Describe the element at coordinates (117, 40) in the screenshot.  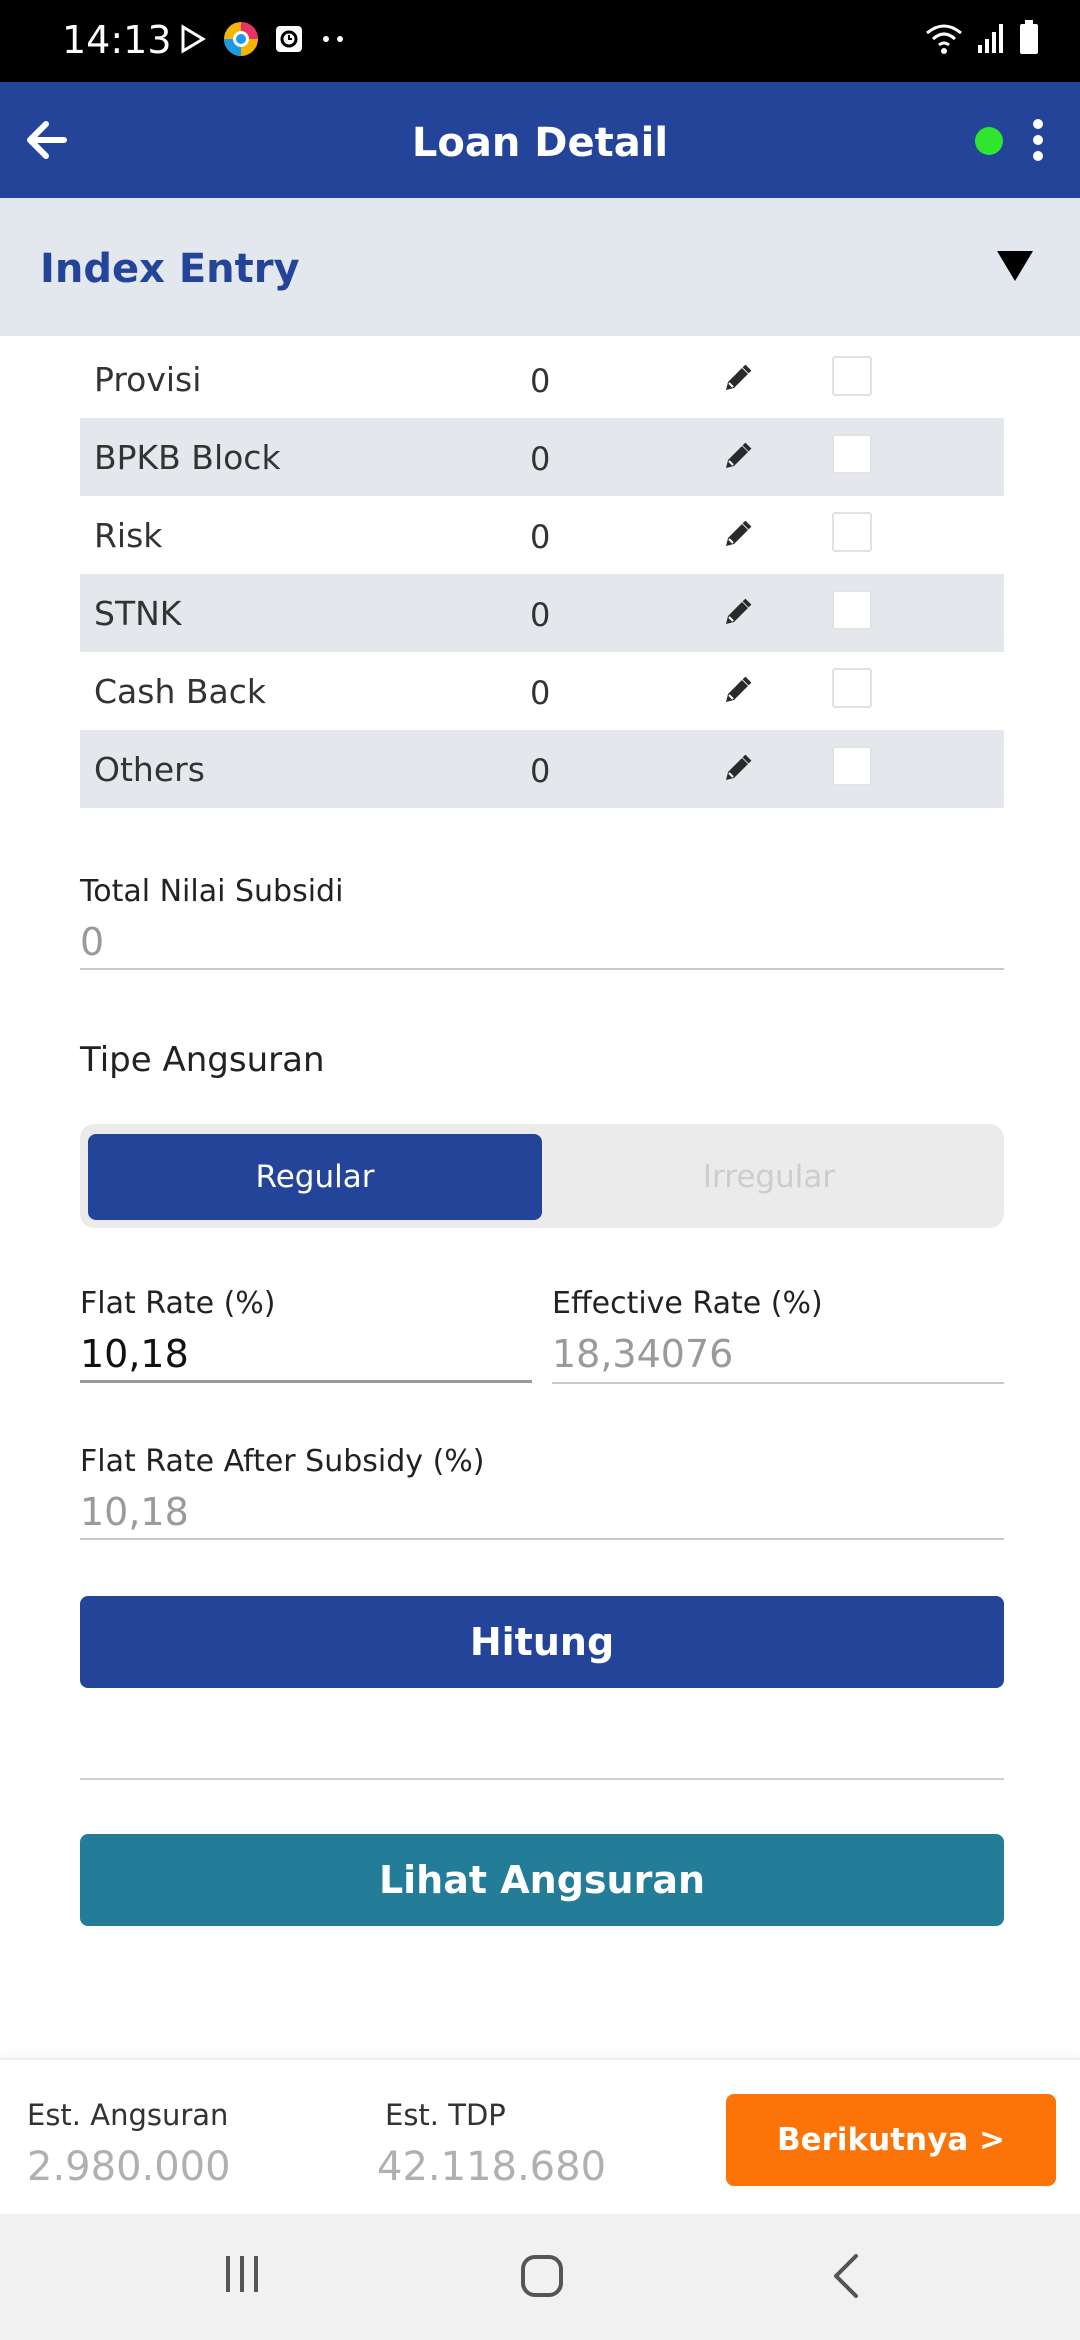
I see `status-time: 14:13` at that location.